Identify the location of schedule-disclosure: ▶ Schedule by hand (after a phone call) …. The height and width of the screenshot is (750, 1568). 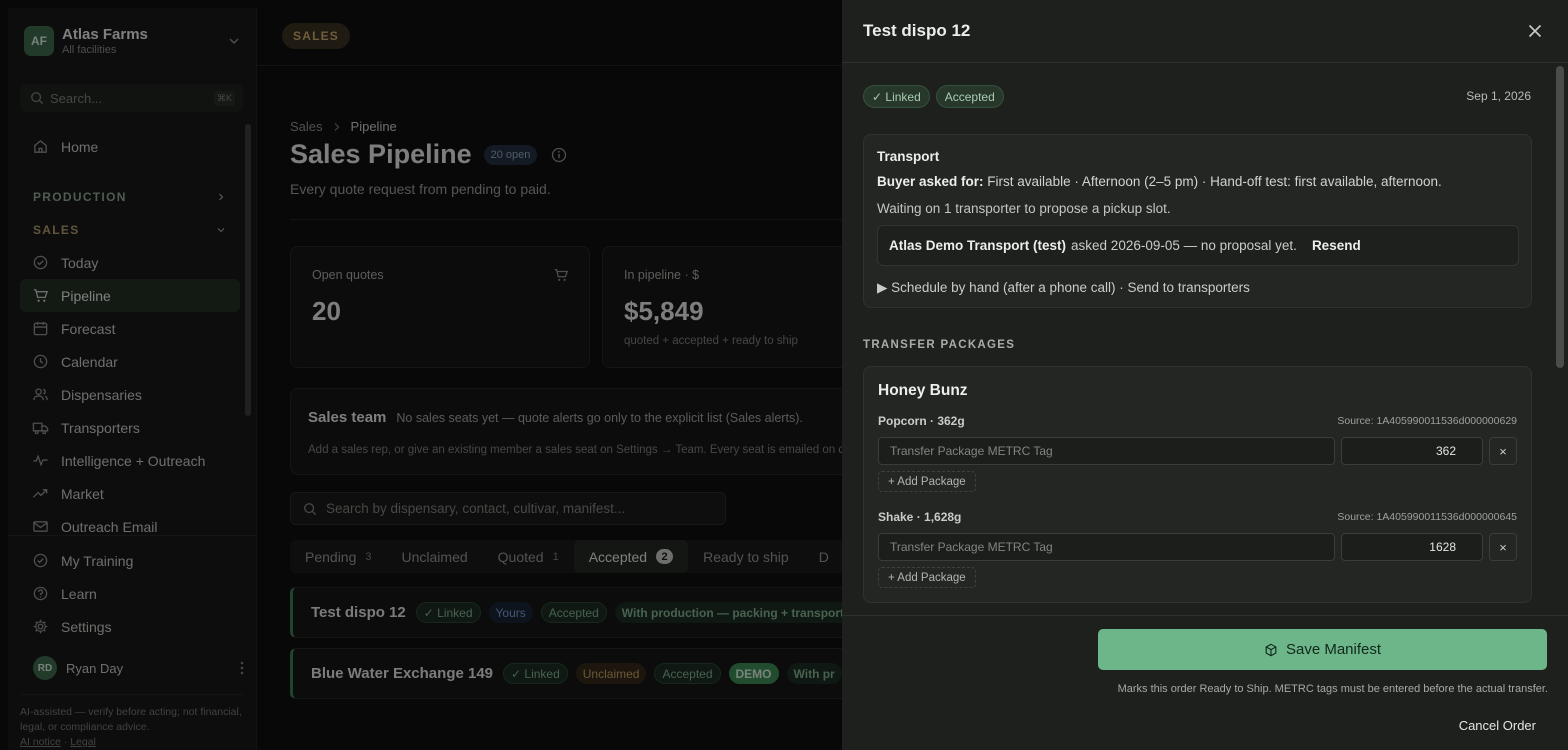
(1063, 288).